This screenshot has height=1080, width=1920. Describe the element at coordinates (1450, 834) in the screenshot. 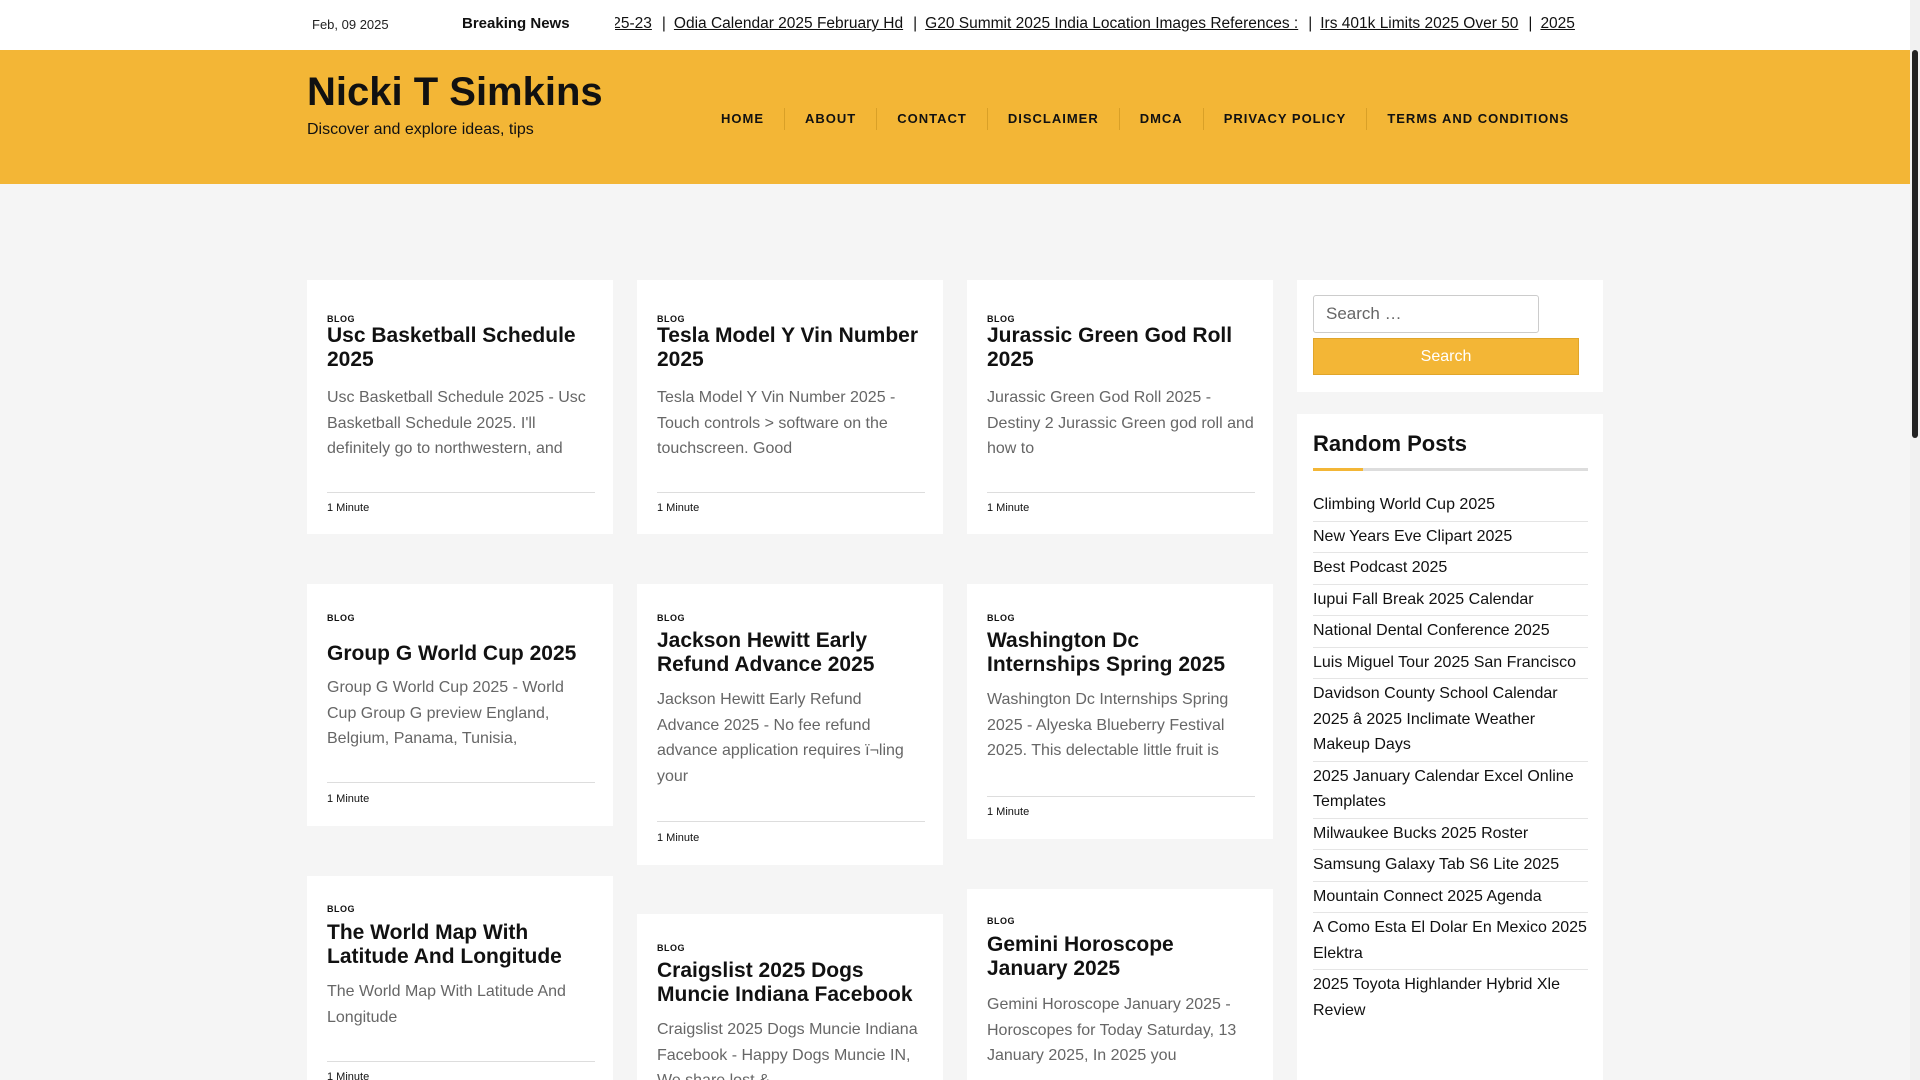

I see `random-post-link: Milwaukee Bucks 2025 Roster` at that location.